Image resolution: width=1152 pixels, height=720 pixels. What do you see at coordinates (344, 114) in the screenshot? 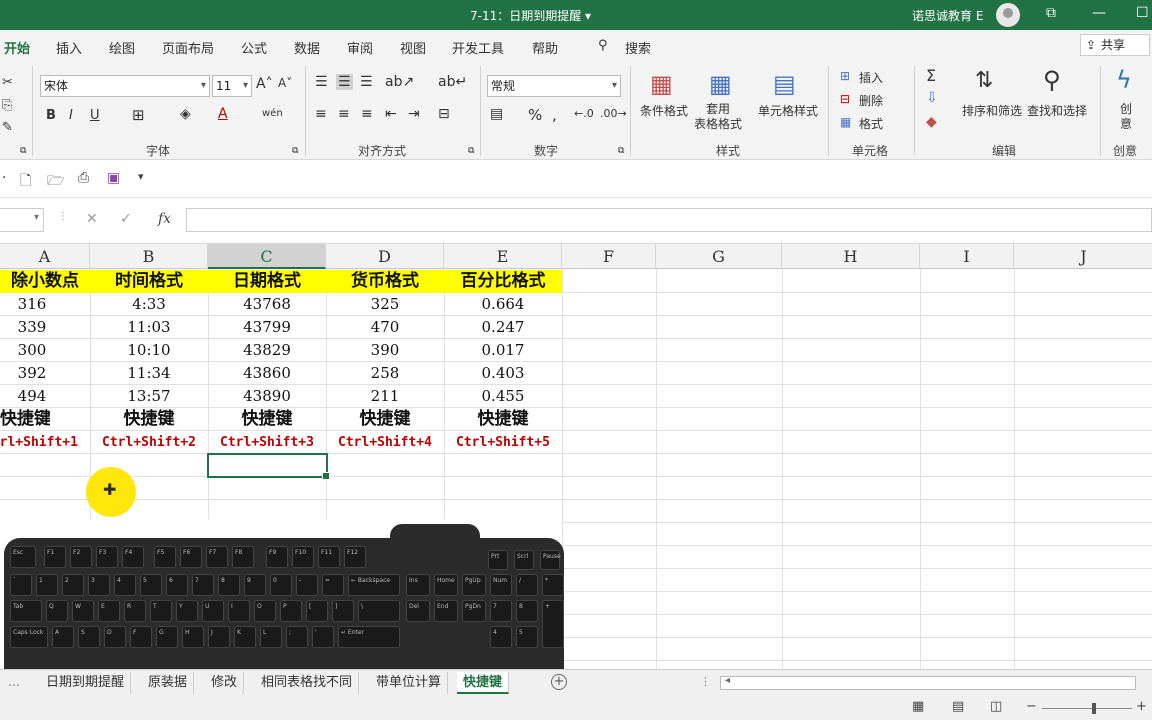
I see `align-center-icon: ≡` at bounding box center [344, 114].